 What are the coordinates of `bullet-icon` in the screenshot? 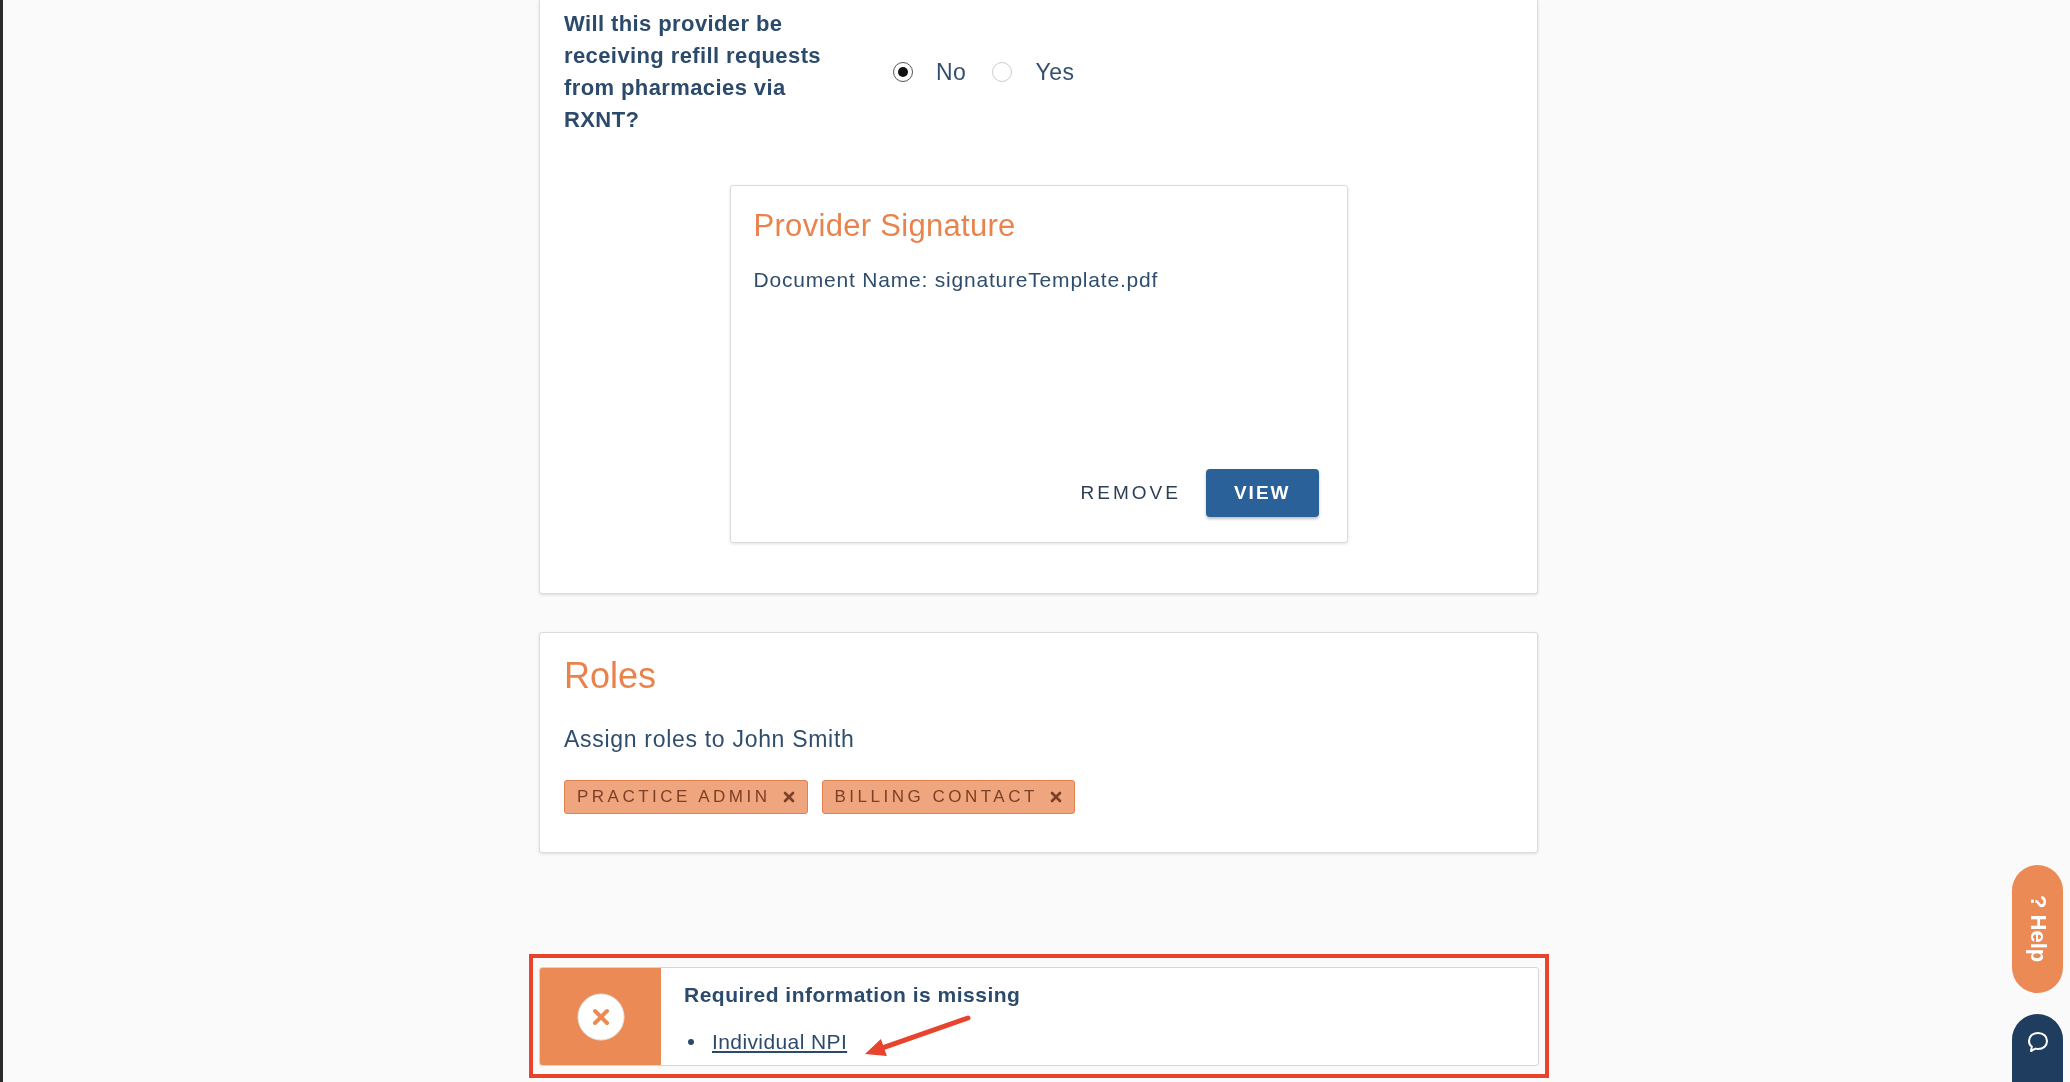 It's located at (691, 1042).